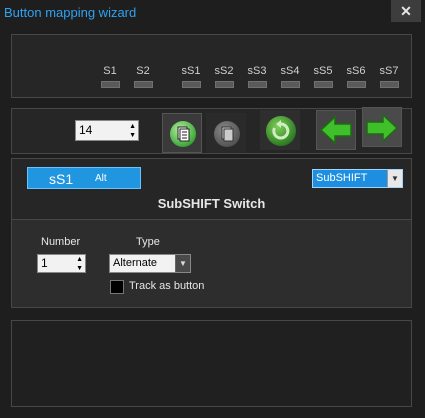 The width and height of the screenshot is (425, 418). I want to click on previous-button, so click(336, 130).